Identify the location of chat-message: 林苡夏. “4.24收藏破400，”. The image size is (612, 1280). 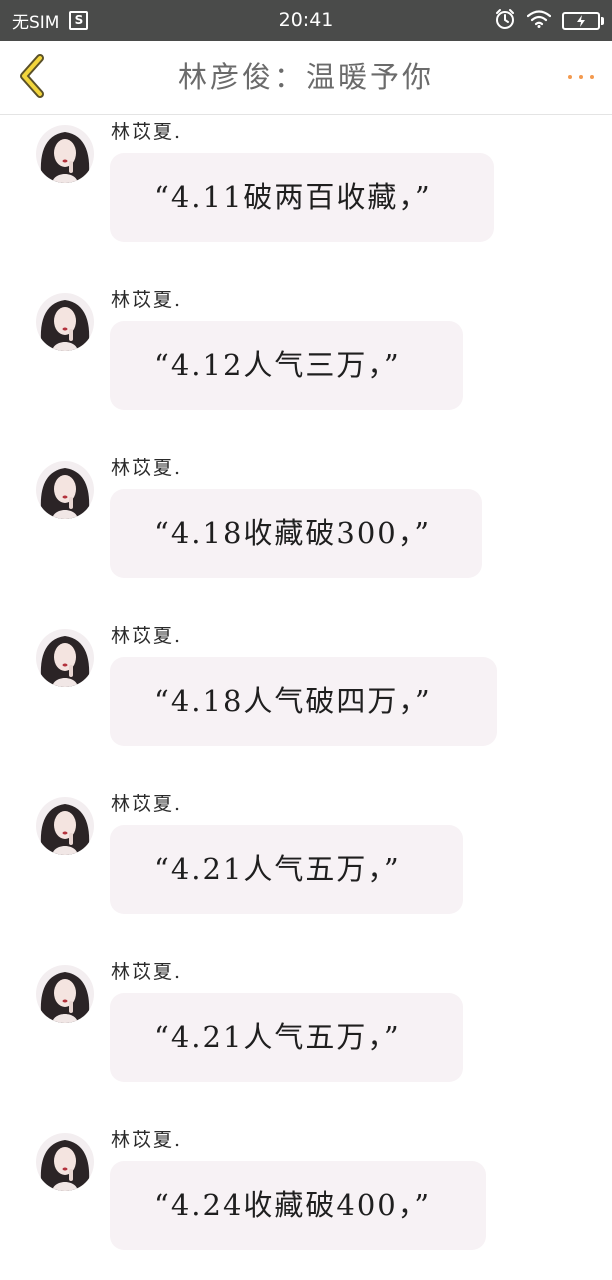
(306, 1188).